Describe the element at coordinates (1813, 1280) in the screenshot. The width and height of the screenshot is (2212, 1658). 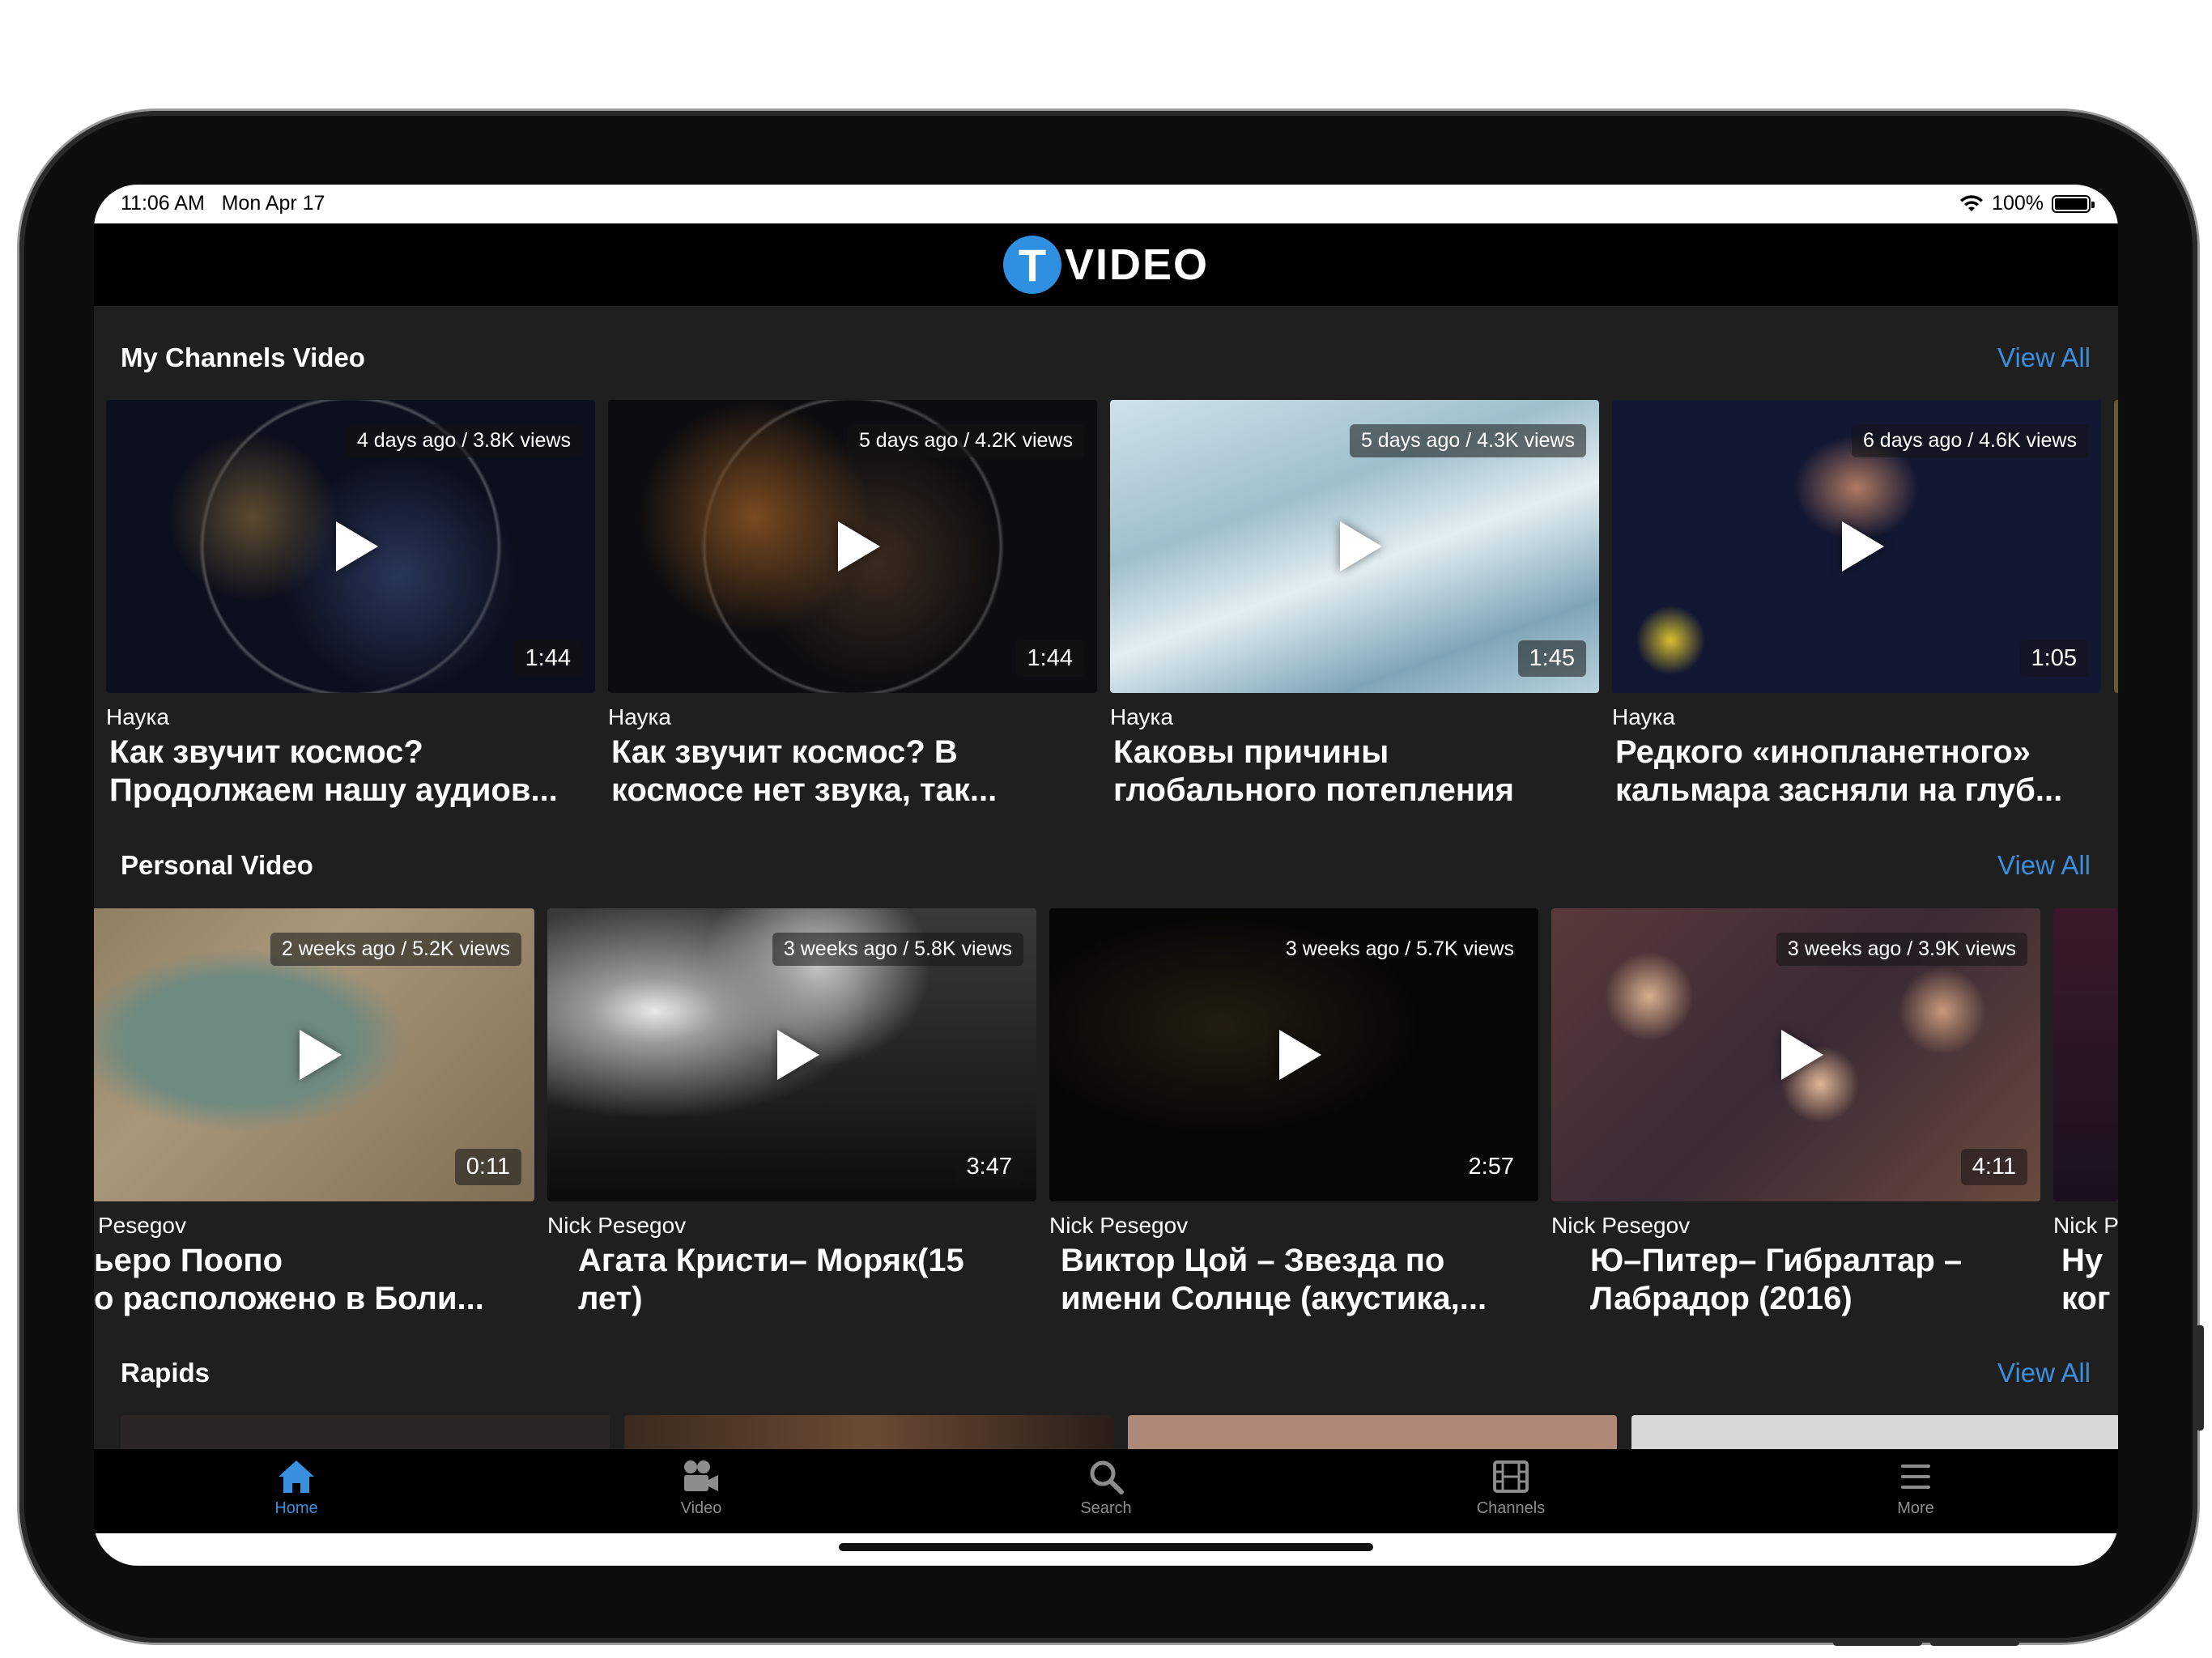
I see `video-title: Ю–Питер– Гибралтар – Лабрадор (2016)` at that location.